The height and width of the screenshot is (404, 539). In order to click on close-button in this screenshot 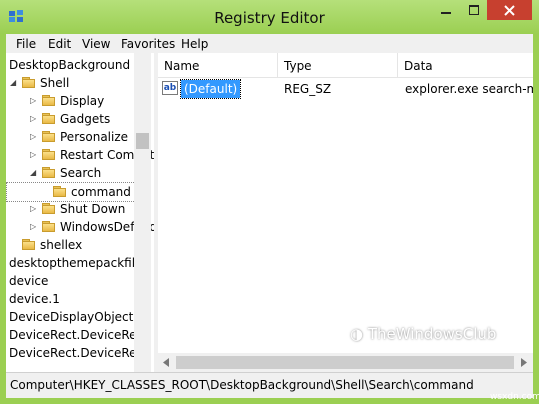, I will do `click(509, 10)`.